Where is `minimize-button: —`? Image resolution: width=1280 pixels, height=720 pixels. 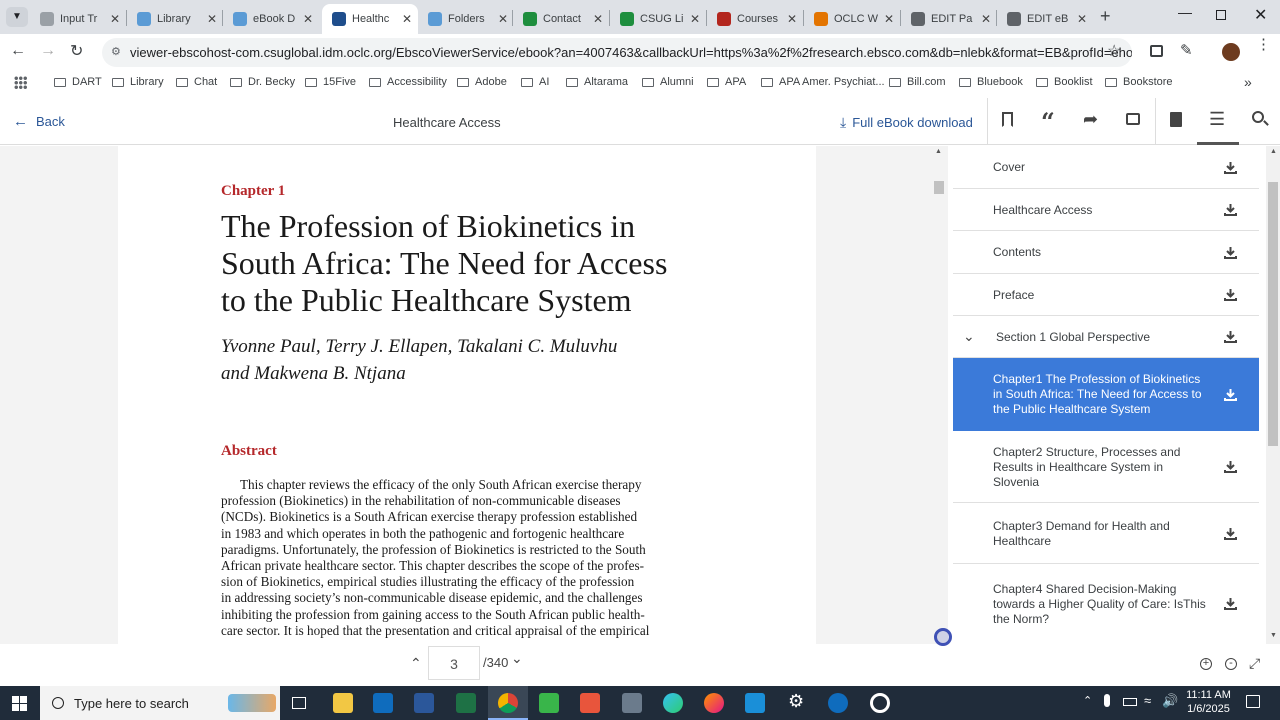
minimize-button: — is located at coordinates (1185, 12).